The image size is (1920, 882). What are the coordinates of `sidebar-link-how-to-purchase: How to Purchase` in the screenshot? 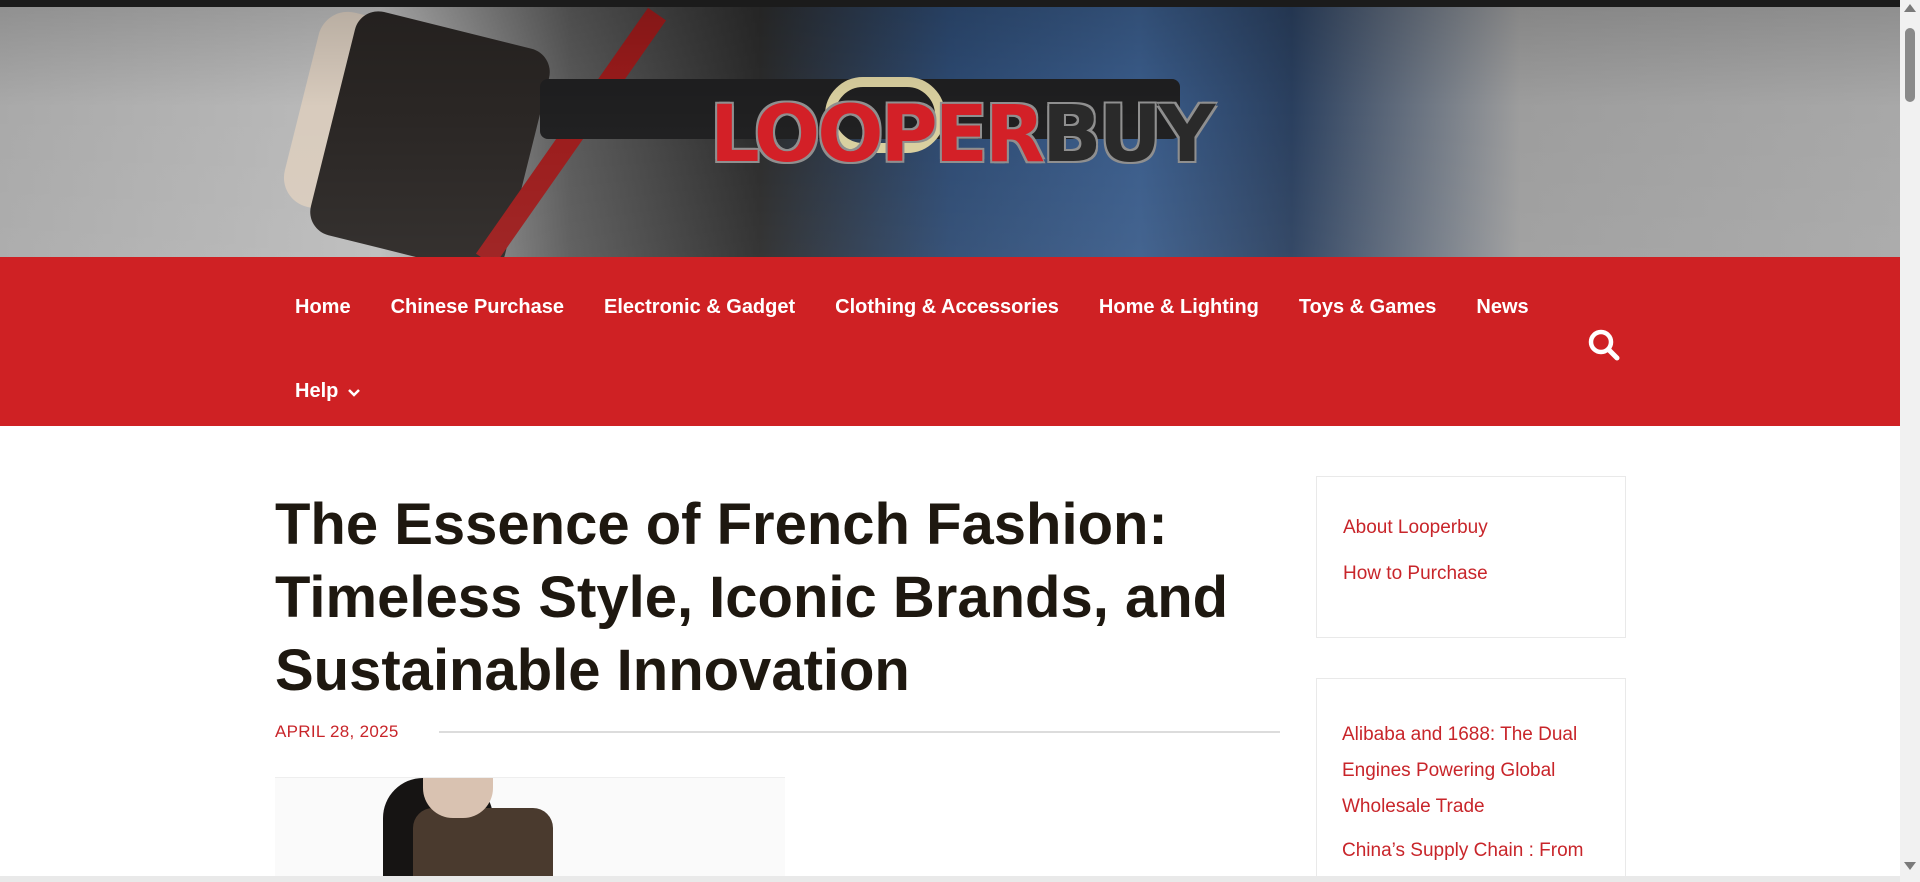 It's located at (1415, 574).